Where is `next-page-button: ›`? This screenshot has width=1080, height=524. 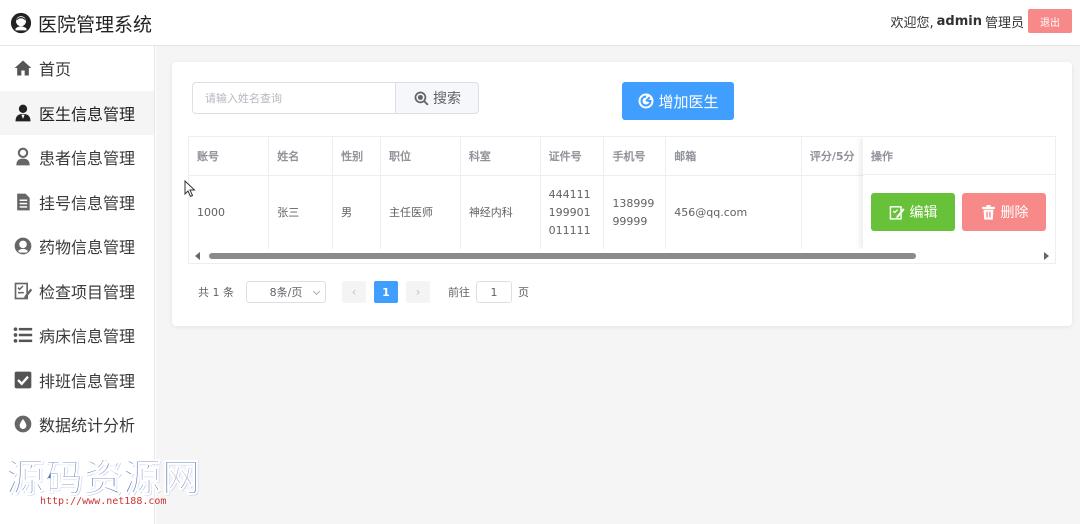 next-page-button: › is located at coordinates (418, 292).